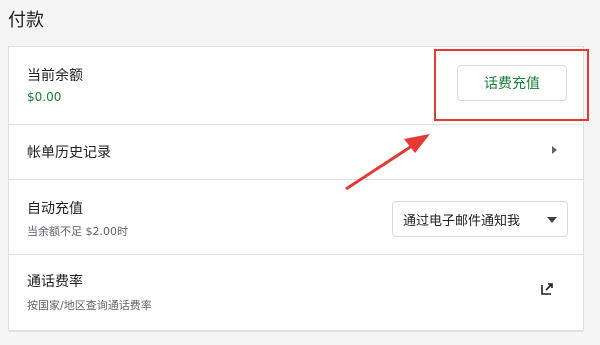  I want to click on billing-history-label: 帐单历史记录, so click(69, 153).